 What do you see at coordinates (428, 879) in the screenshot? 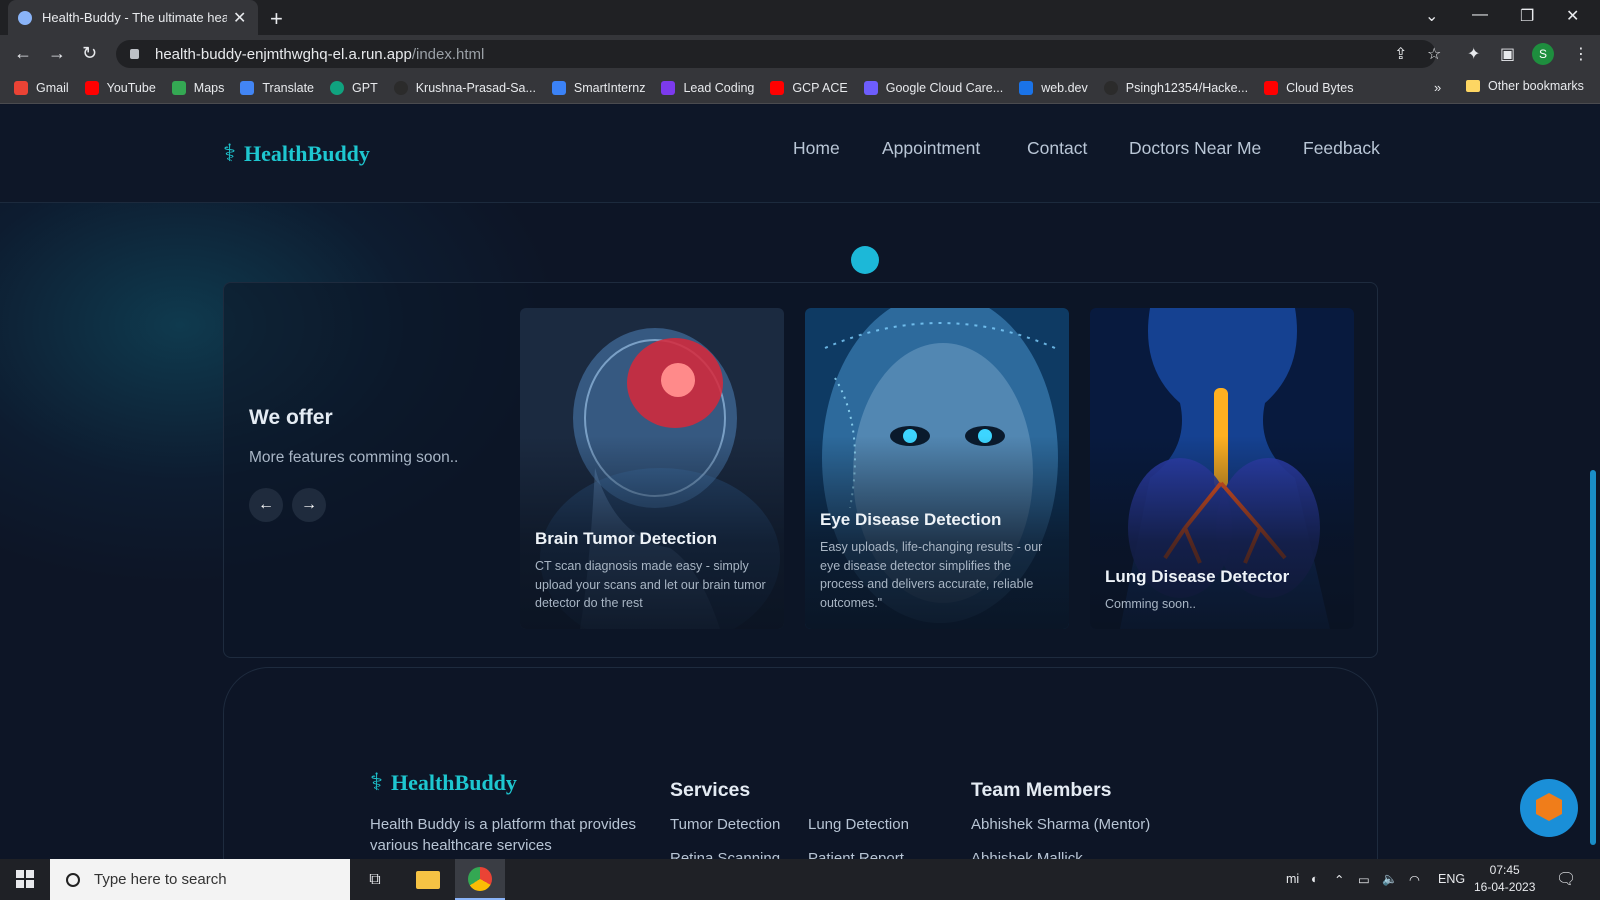
I see `file-explorer-icon` at bounding box center [428, 879].